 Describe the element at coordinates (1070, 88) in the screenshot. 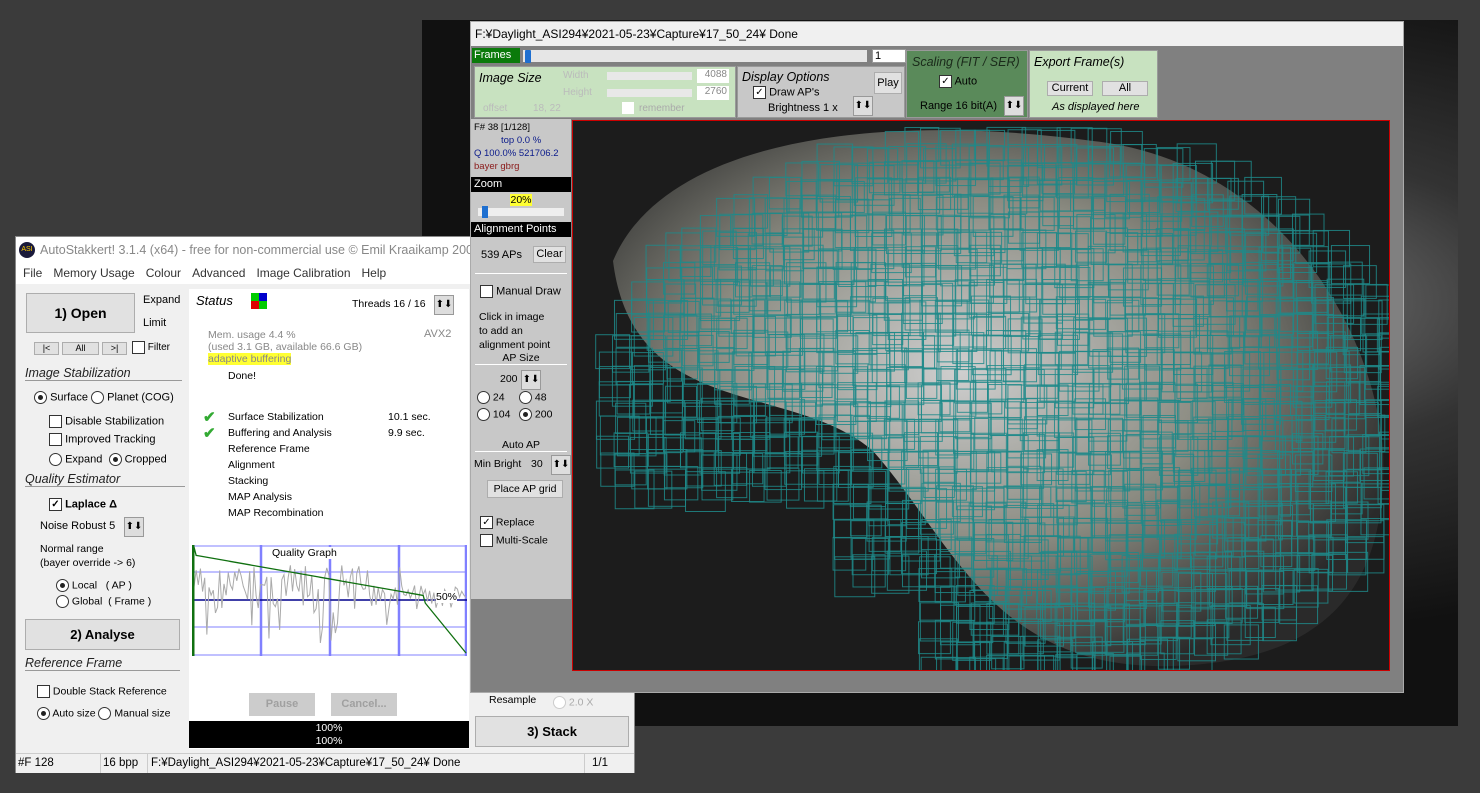

I see `export-current-button: Current` at that location.